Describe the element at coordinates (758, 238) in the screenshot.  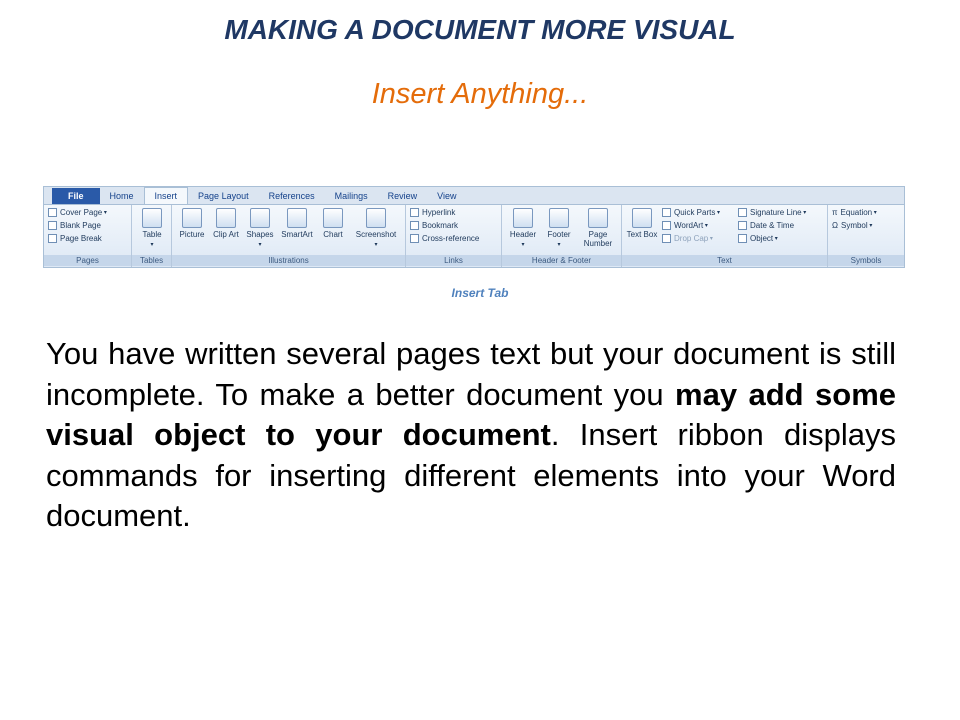
I see `object-button: Object ▾` at that location.